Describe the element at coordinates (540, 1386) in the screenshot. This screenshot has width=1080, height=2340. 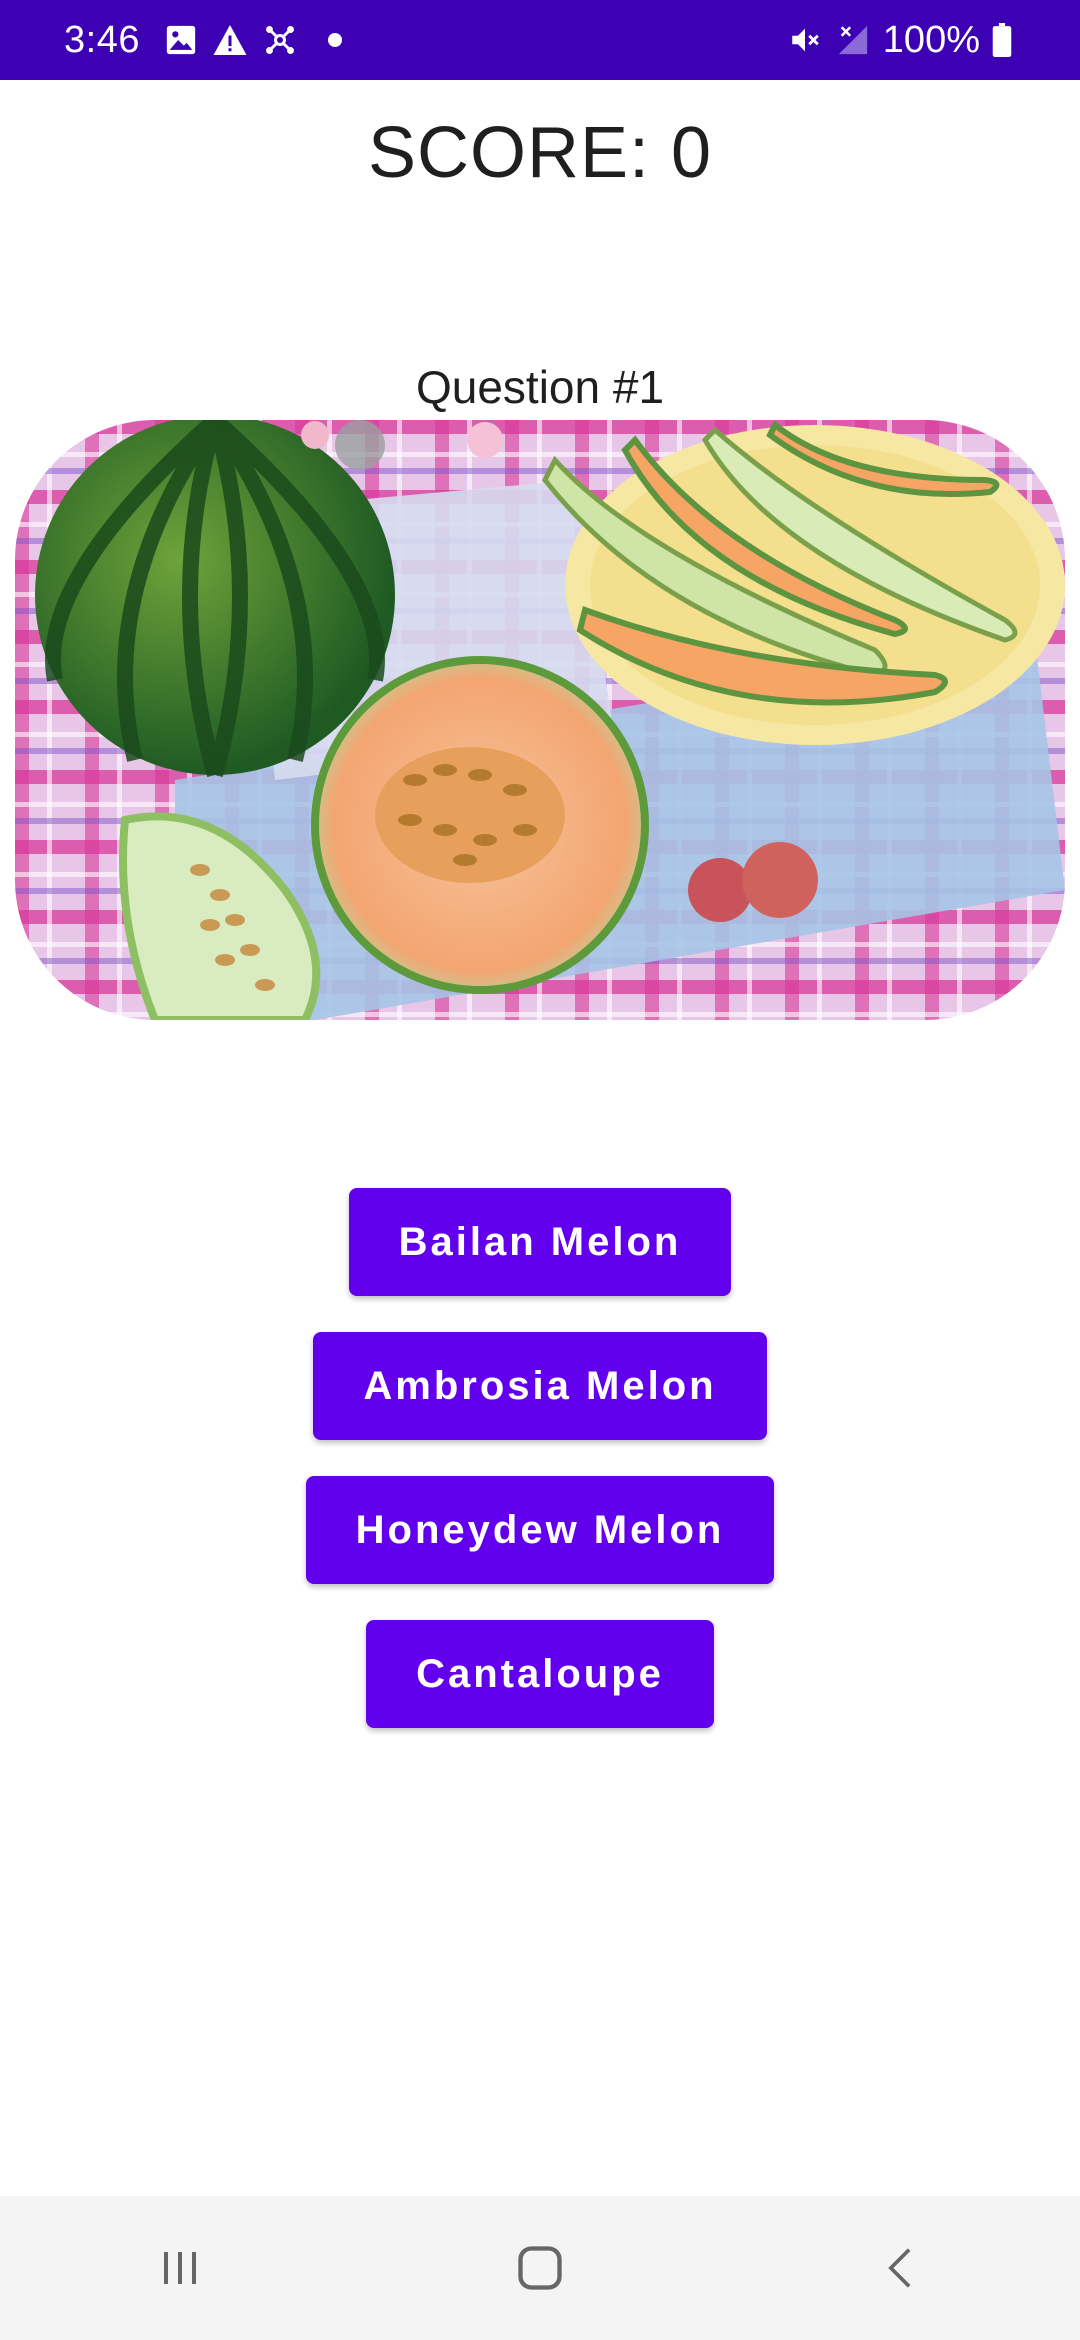
I see `answer-button-ambrosia-melon: Ambrosia Melon` at that location.